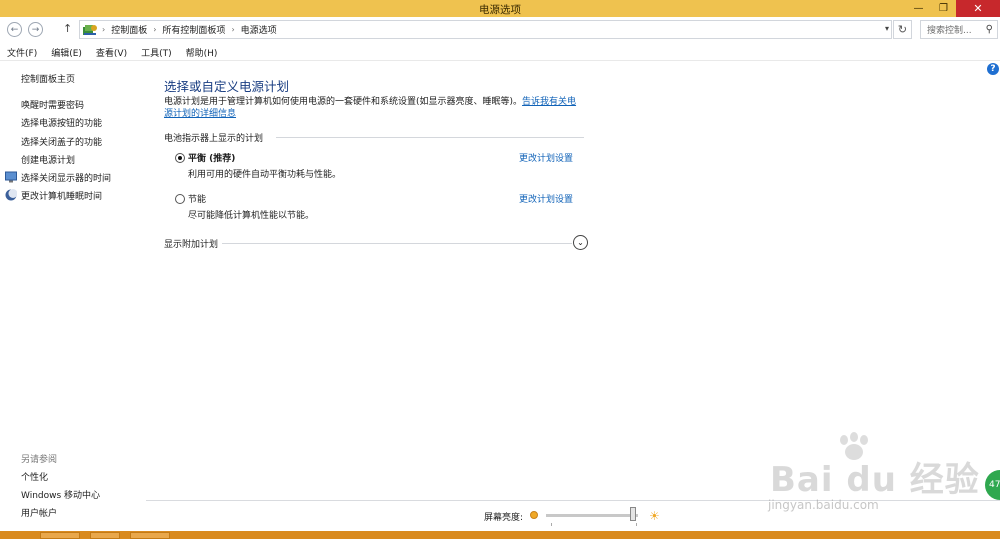 Image resolution: width=1000 pixels, height=539 pixels. Describe the element at coordinates (61, 195) in the screenshot. I see `sidebar-item-sleep-time: 更改计算机睡眠时间` at that location.